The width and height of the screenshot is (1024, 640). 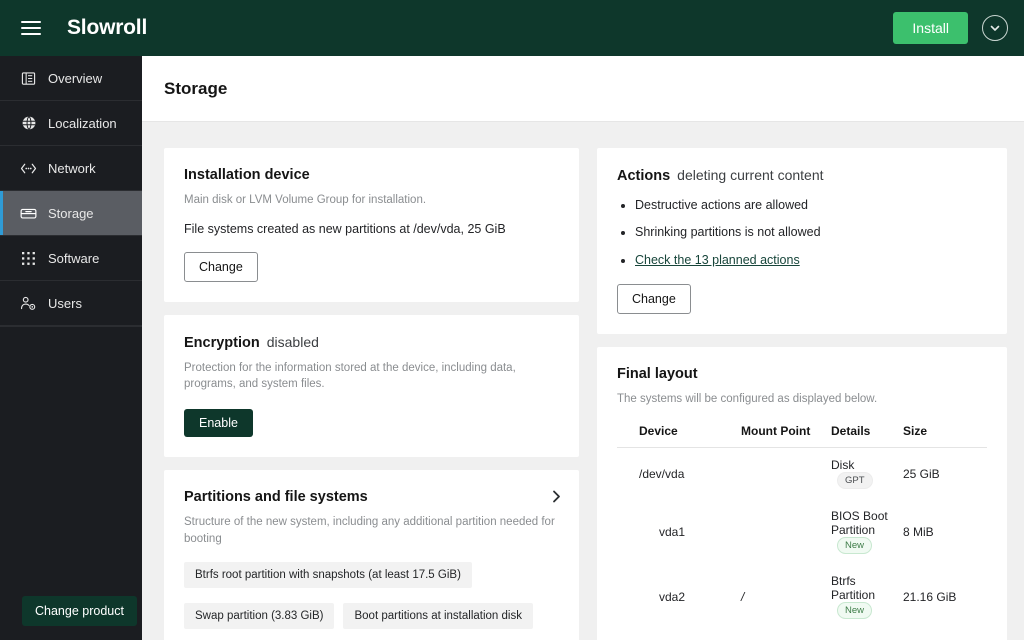 What do you see at coordinates (583, 89) in the screenshot?
I see `page-header: Storage` at bounding box center [583, 89].